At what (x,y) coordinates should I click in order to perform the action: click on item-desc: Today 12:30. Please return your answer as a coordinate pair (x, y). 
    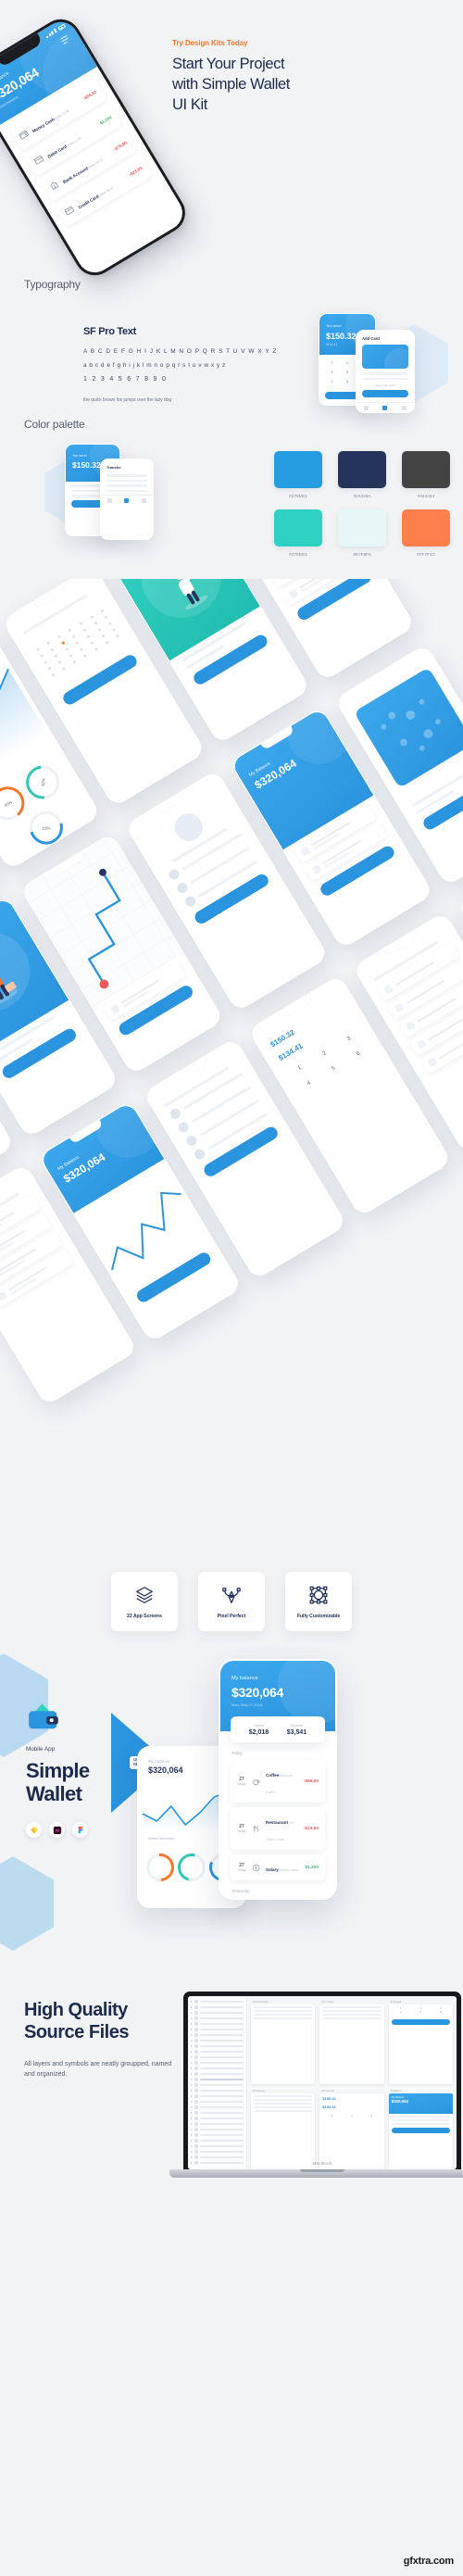
    Looking at the image, I should click on (61, 114).